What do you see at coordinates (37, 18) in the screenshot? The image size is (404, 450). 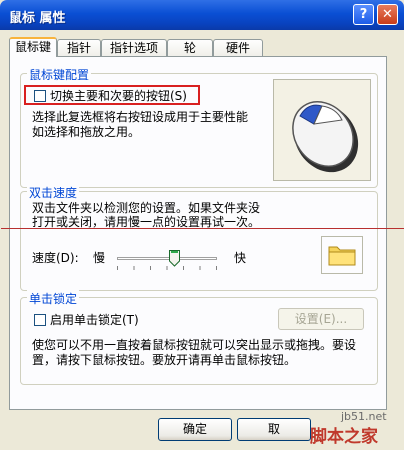 I see `window-title: 鼠标 属性` at bounding box center [37, 18].